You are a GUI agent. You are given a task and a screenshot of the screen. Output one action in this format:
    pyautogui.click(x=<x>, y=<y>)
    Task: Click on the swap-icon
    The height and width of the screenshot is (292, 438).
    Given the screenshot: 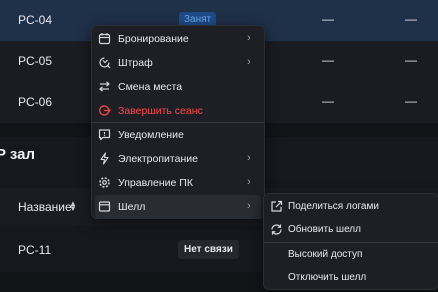 What is the action you would take?
    pyautogui.click(x=104, y=86)
    